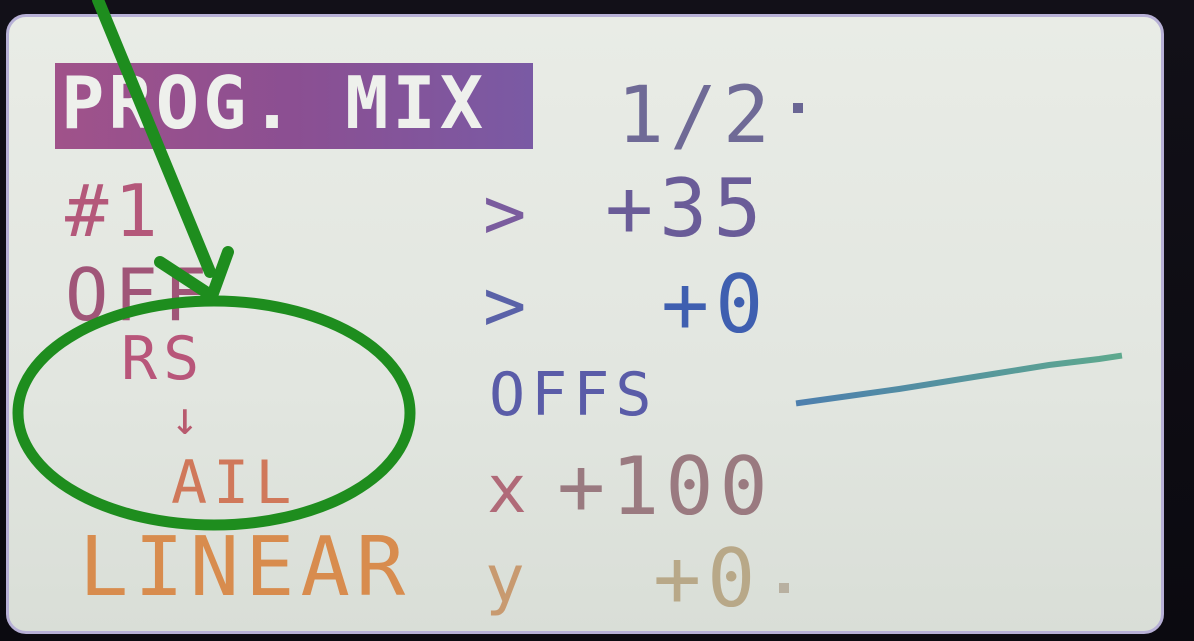  What do you see at coordinates (715, 305) in the screenshot?
I see `rate2-value: +0` at bounding box center [715, 305].